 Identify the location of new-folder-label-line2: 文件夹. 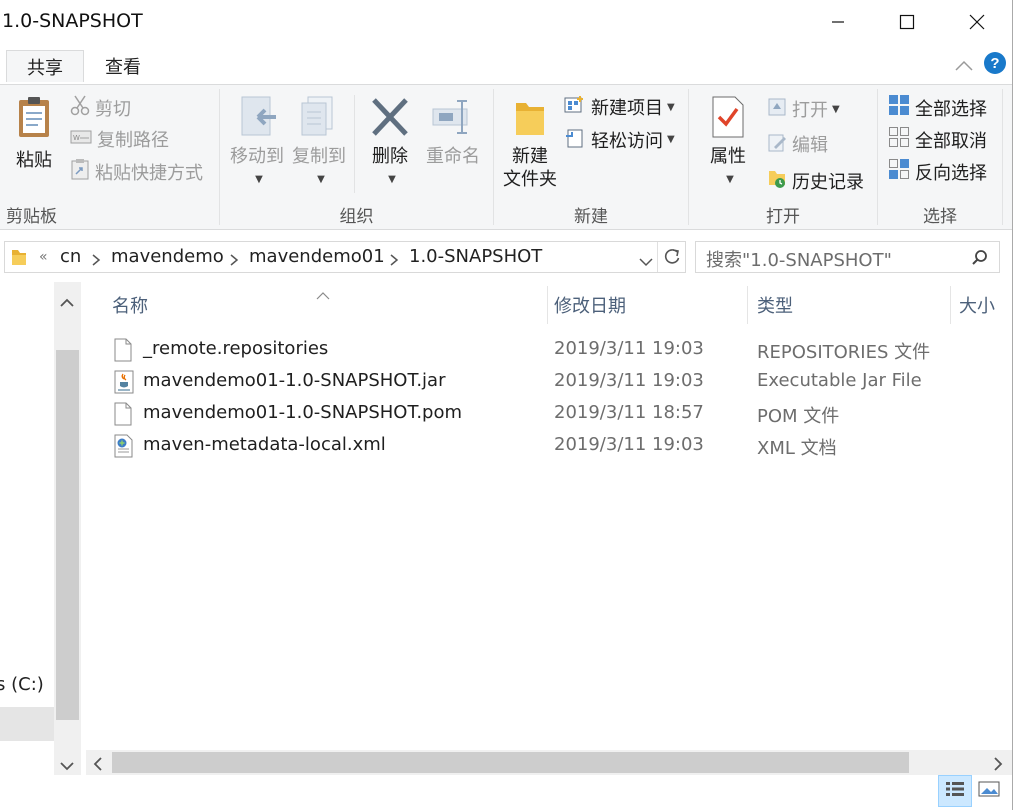
(530, 179).